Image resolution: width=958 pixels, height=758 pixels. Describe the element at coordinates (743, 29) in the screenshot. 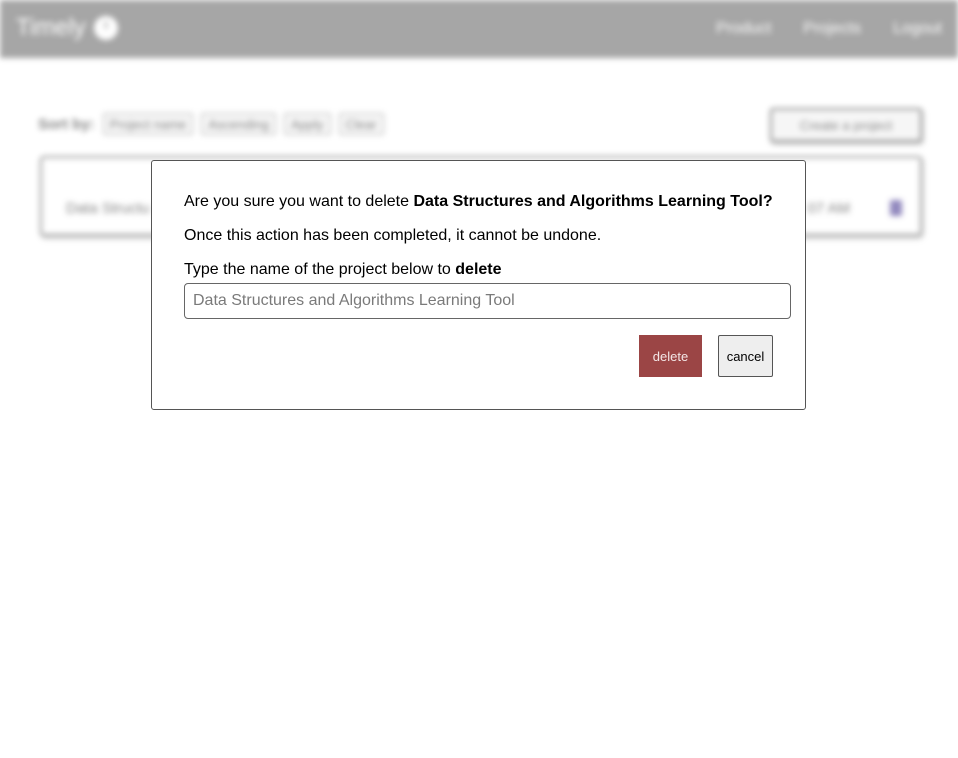

I see `nav-link-product: Product` at that location.